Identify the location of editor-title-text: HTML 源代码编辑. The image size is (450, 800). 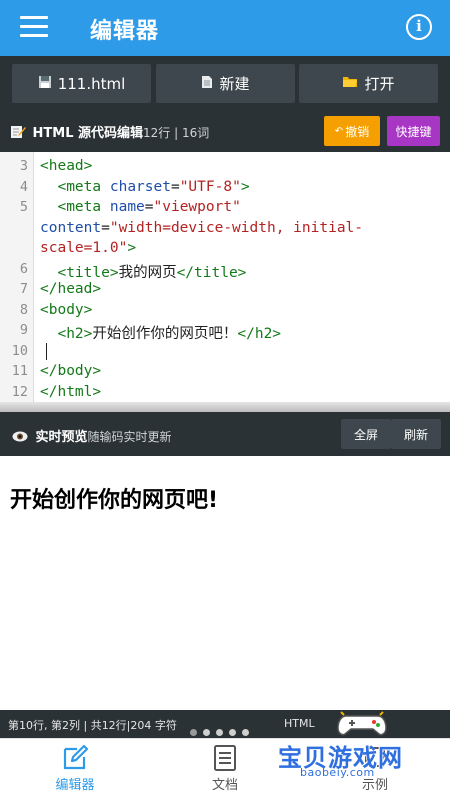
(88, 133).